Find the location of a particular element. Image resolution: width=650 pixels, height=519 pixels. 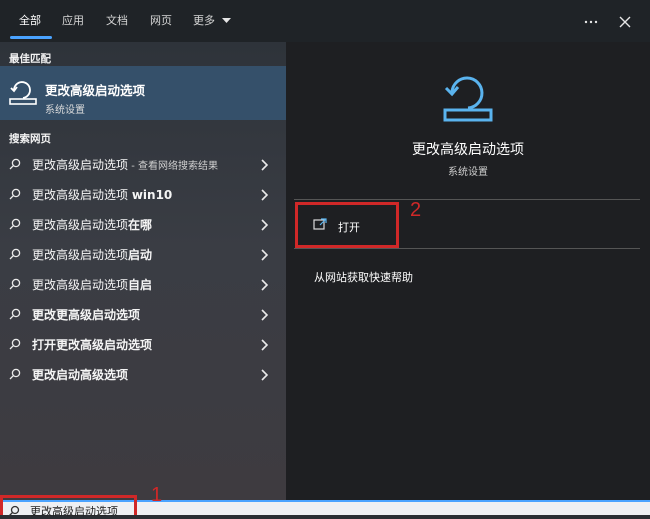

tab-all-label: 全部 is located at coordinates (30, 20).